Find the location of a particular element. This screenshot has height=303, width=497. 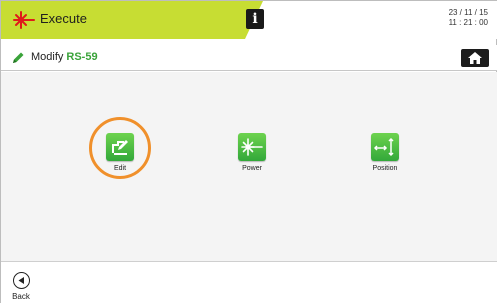

edit-button: Edit is located at coordinates (120, 152).